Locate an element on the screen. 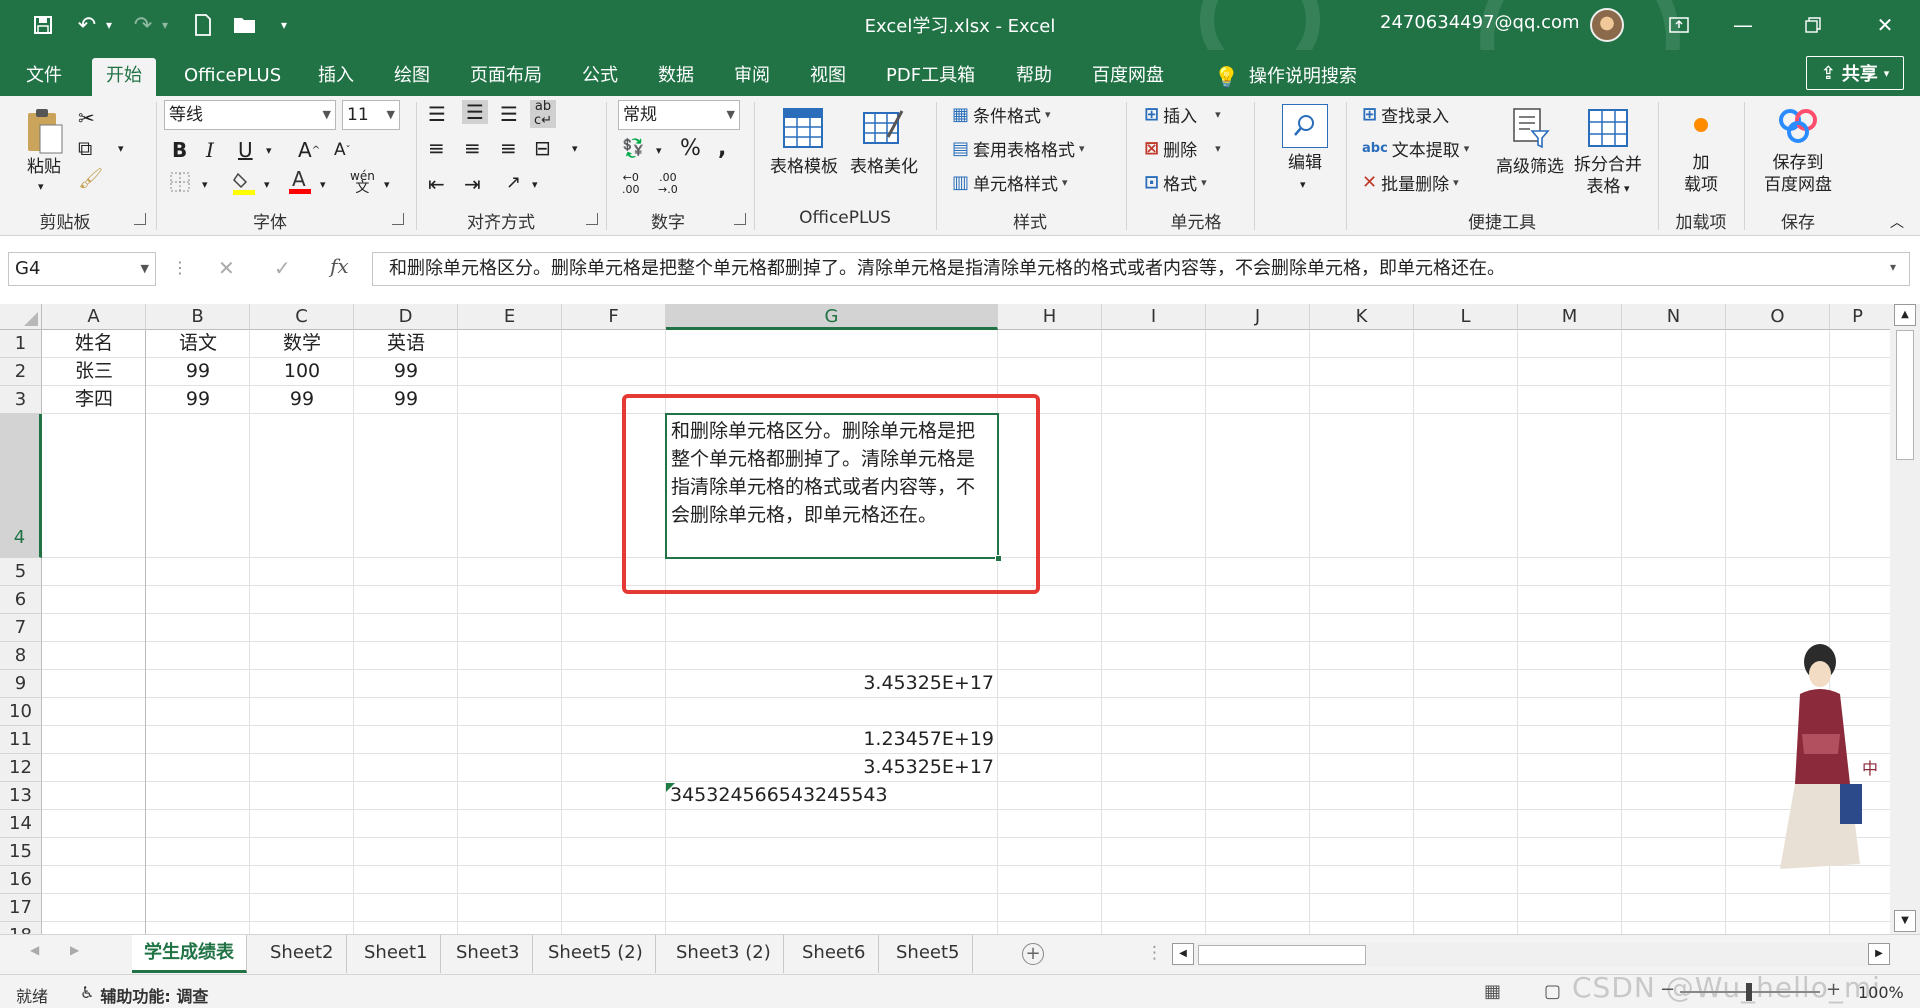  insert-function-icon: fx is located at coordinates (339, 266).